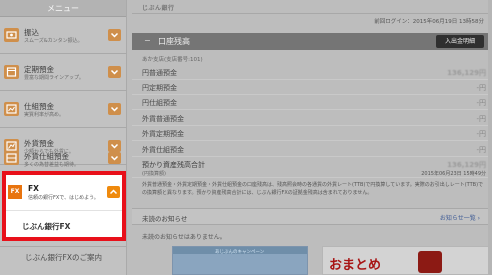 The image size is (492, 275). I want to click on sidebar-item-subtitle: スムーズ&カンタン振込。, so click(53, 41).